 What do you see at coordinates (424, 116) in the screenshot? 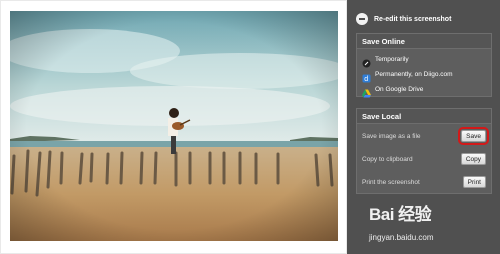
I see `save-local-title: Save Local` at bounding box center [424, 116].